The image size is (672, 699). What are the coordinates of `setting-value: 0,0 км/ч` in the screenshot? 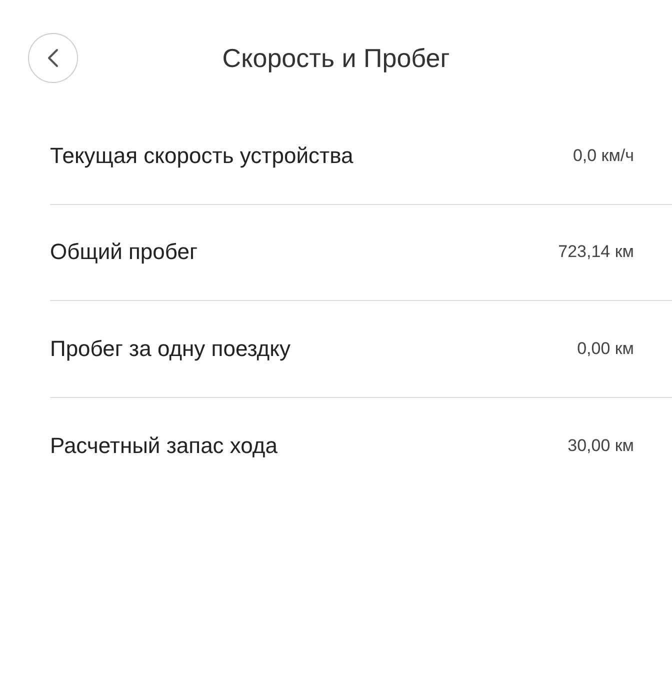 It's located at (603, 156).